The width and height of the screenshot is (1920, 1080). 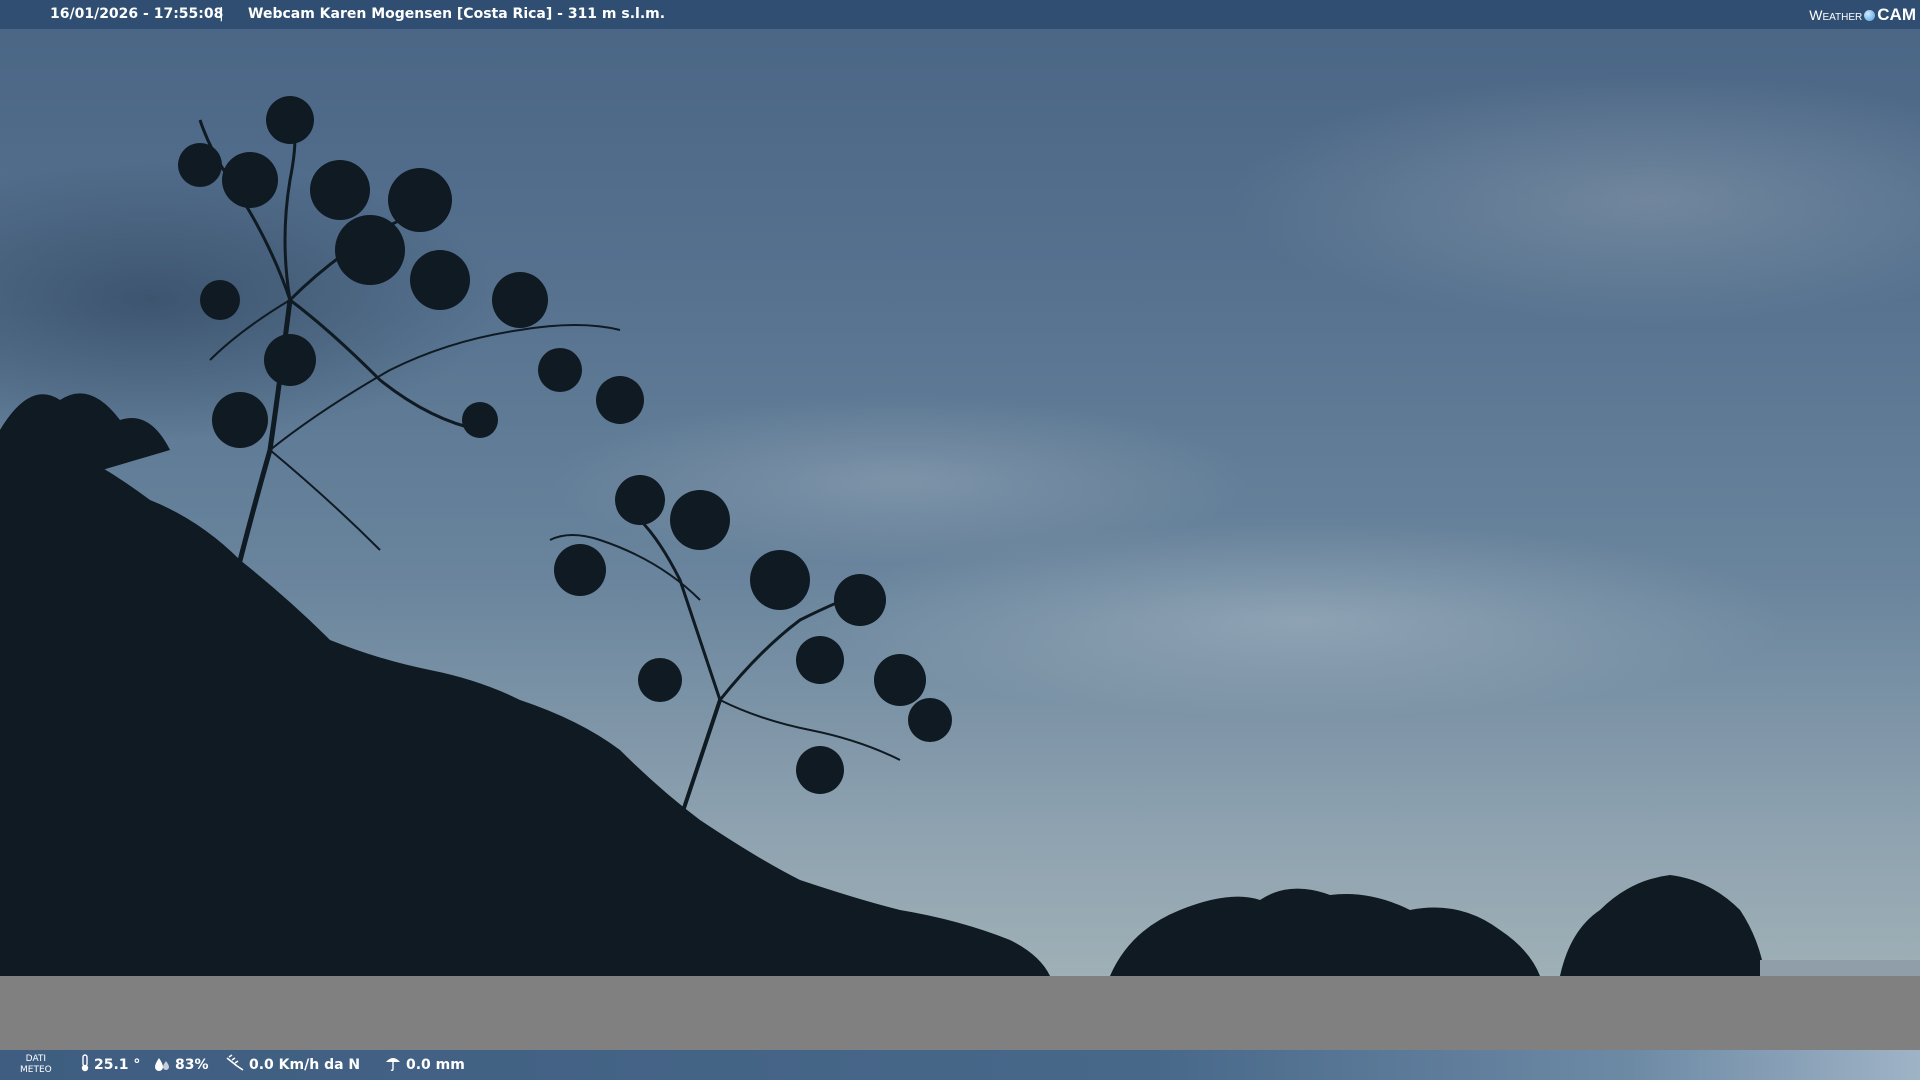 I want to click on logo-cam-text: CAM, so click(x=1896, y=14).